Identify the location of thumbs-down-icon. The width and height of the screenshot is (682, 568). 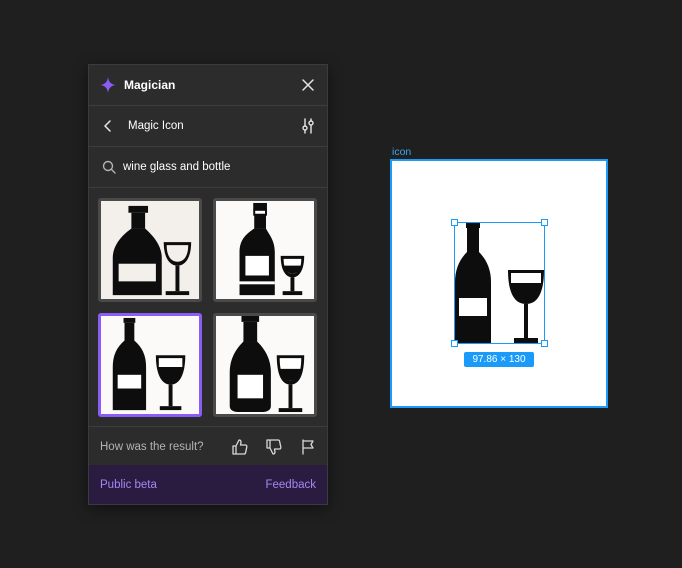
(274, 447).